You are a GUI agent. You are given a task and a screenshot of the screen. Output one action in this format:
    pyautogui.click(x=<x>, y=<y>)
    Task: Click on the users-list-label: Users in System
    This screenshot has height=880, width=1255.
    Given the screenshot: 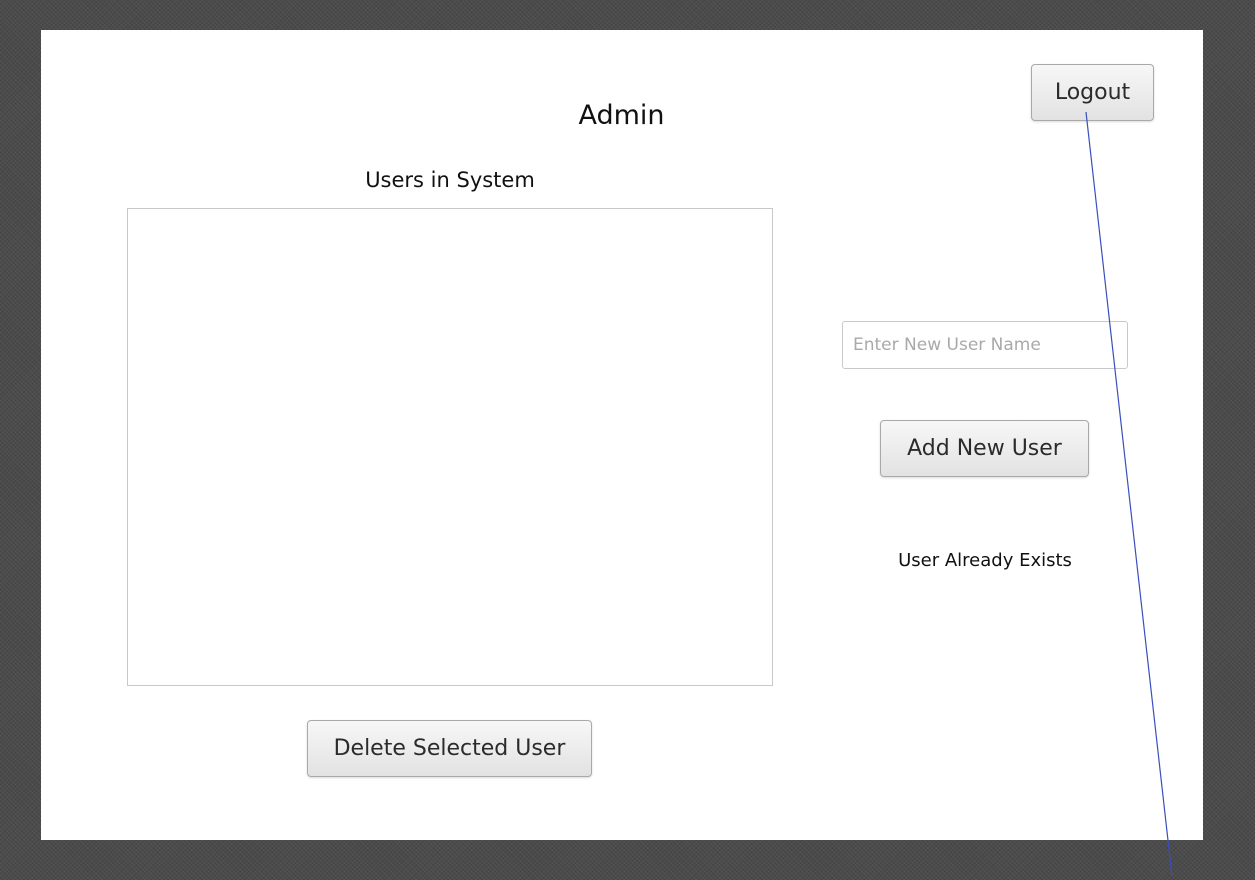 What is the action you would take?
    pyautogui.click(x=450, y=180)
    